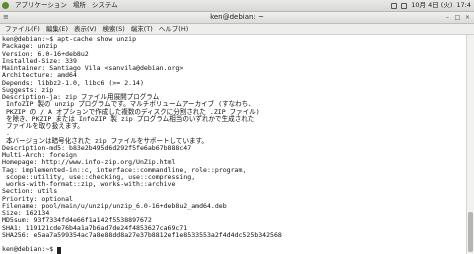 This screenshot has height=254, width=474. Describe the element at coordinates (79, 5) in the screenshot. I see `menu-places: 場所` at that location.